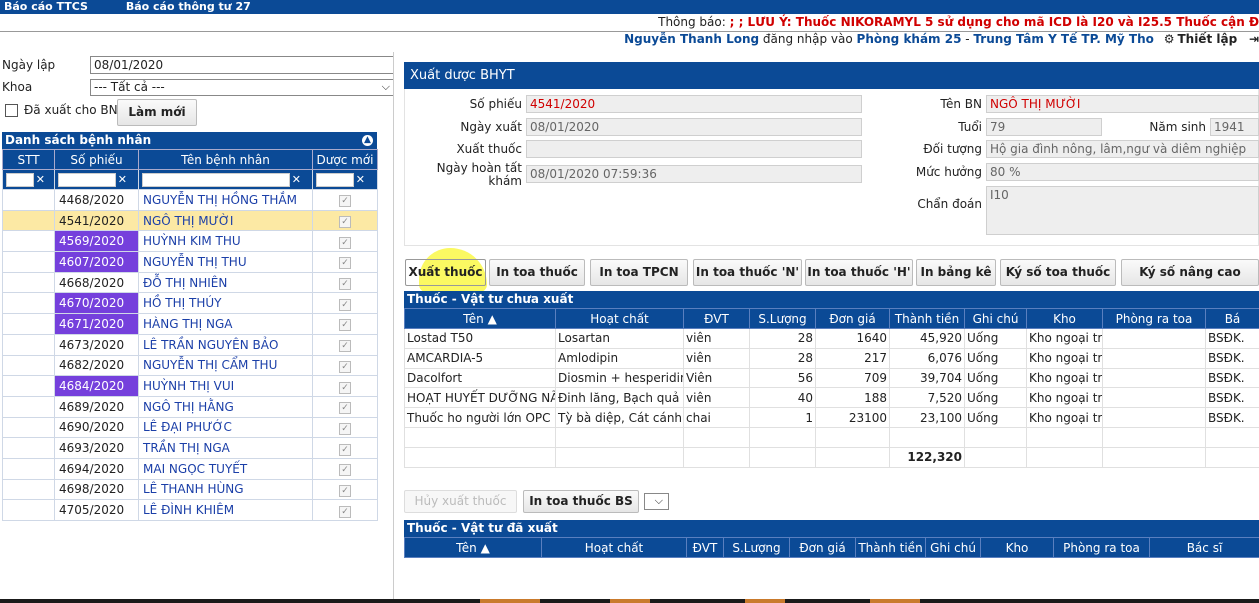  I want to click on pending-col-header: Hoạt chất, so click(619, 318).